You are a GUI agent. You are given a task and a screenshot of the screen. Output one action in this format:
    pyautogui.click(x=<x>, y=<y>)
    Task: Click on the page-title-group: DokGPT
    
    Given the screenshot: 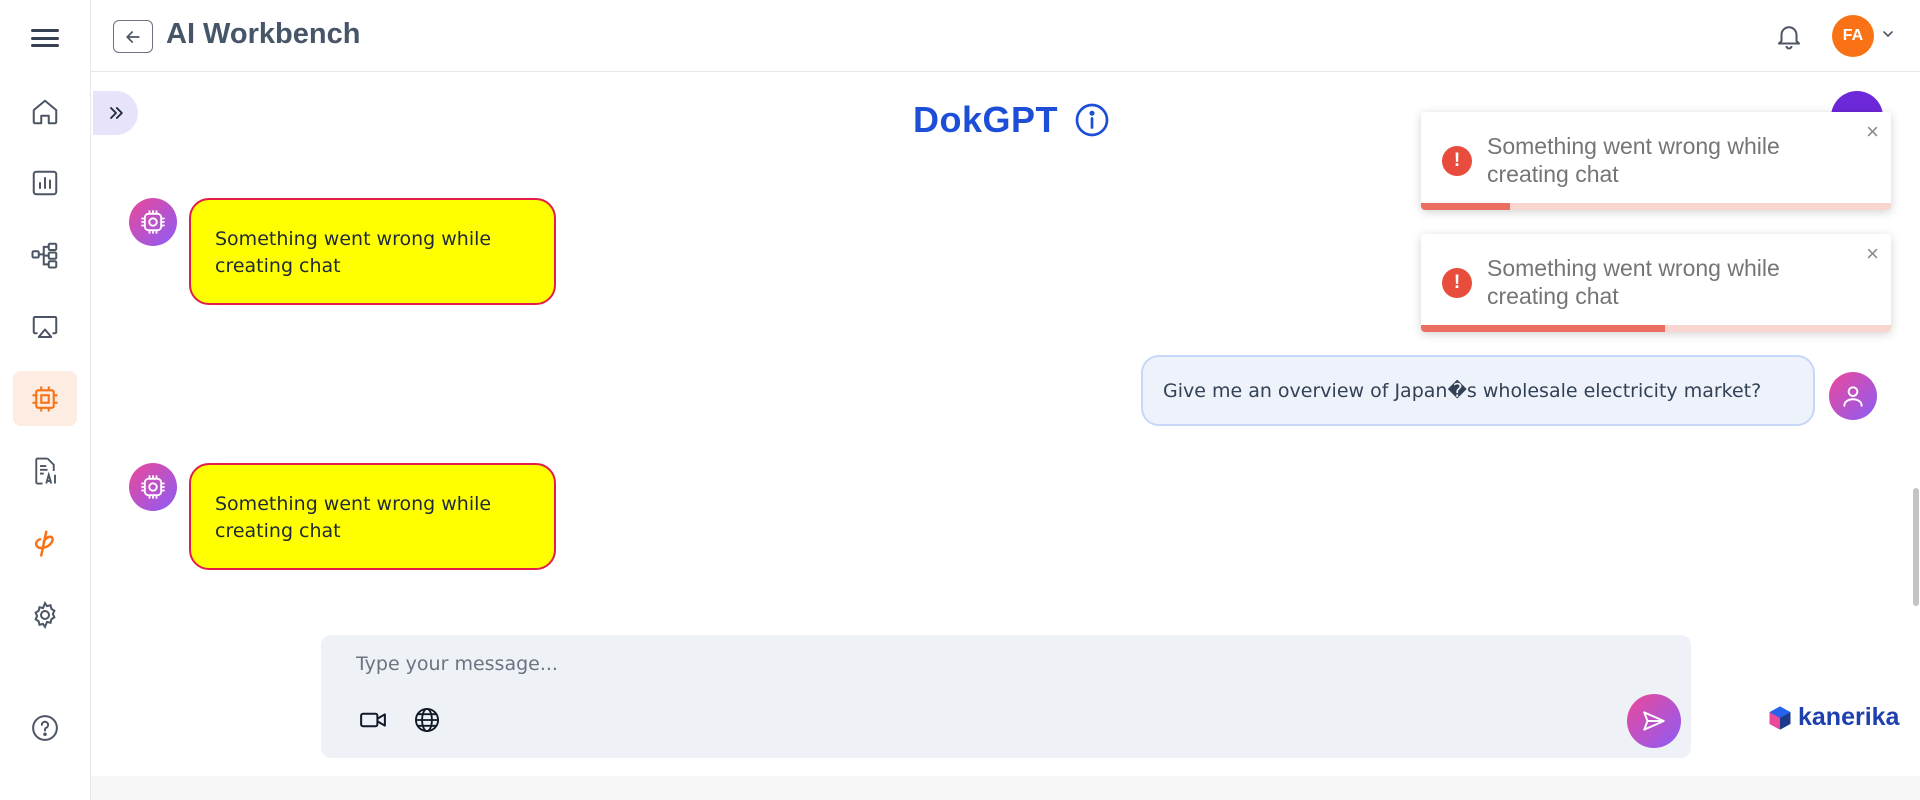 What is the action you would take?
    pyautogui.click(x=1011, y=120)
    